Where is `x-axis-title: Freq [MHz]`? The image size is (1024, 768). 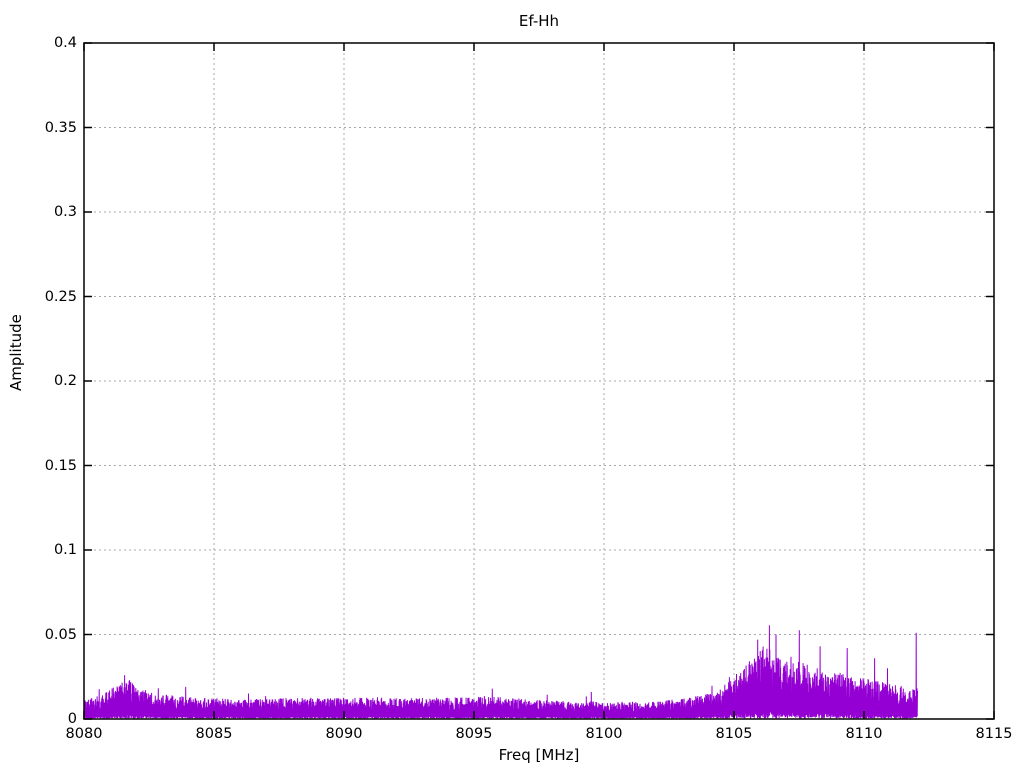 x-axis-title: Freq [MHz] is located at coordinates (539, 755).